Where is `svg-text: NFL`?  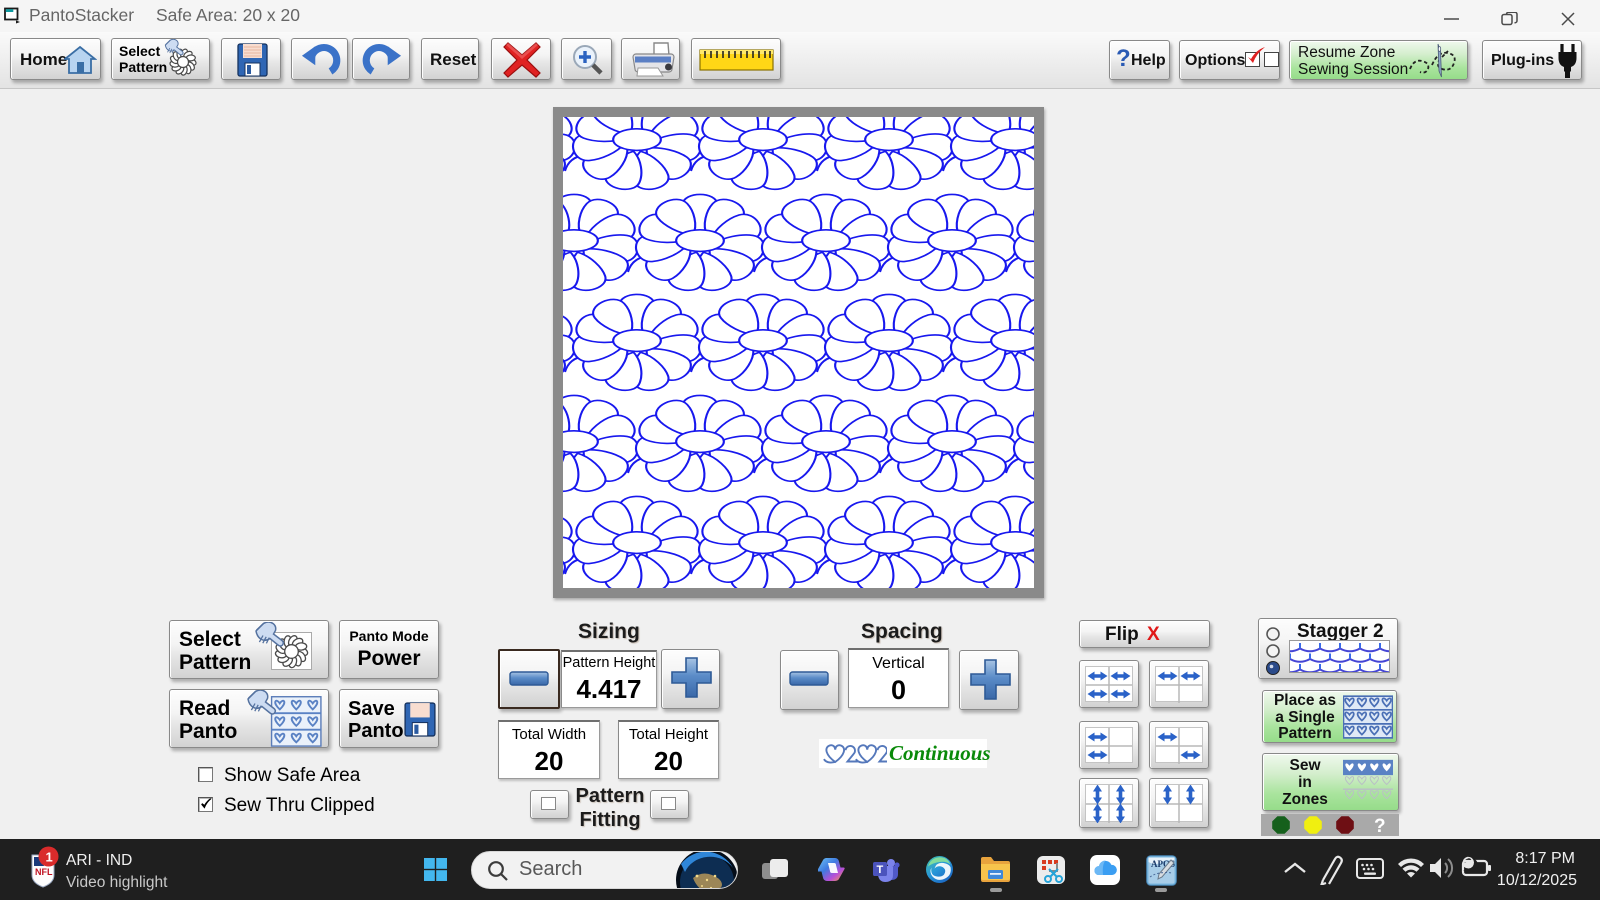 svg-text: NFL is located at coordinates (44, 872).